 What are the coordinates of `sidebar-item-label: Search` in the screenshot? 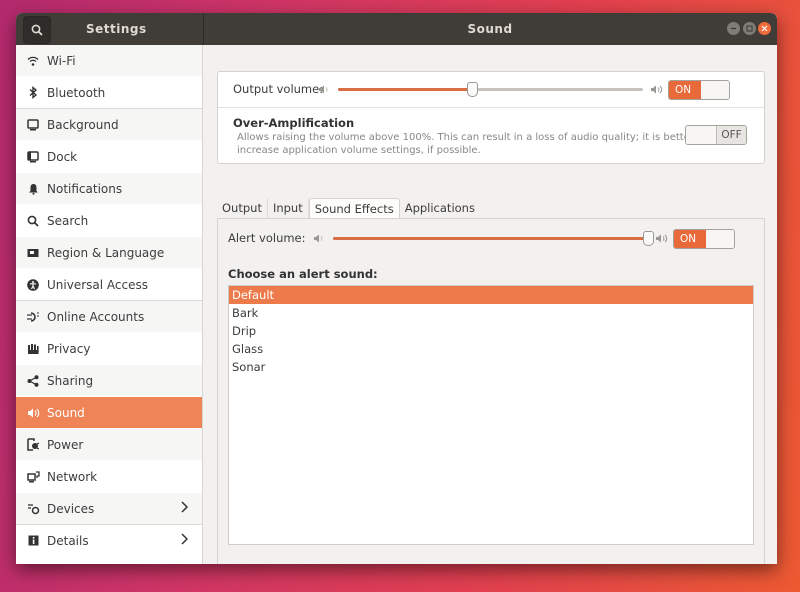 It's located at (68, 220).